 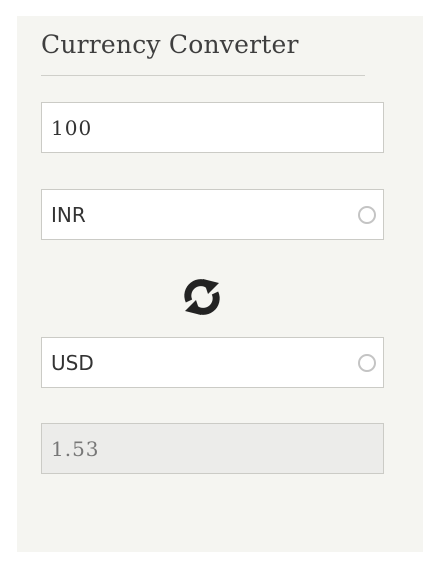 What do you see at coordinates (170, 44) in the screenshot?
I see `page-title: Currency Converter` at bounding box center [170, 44].